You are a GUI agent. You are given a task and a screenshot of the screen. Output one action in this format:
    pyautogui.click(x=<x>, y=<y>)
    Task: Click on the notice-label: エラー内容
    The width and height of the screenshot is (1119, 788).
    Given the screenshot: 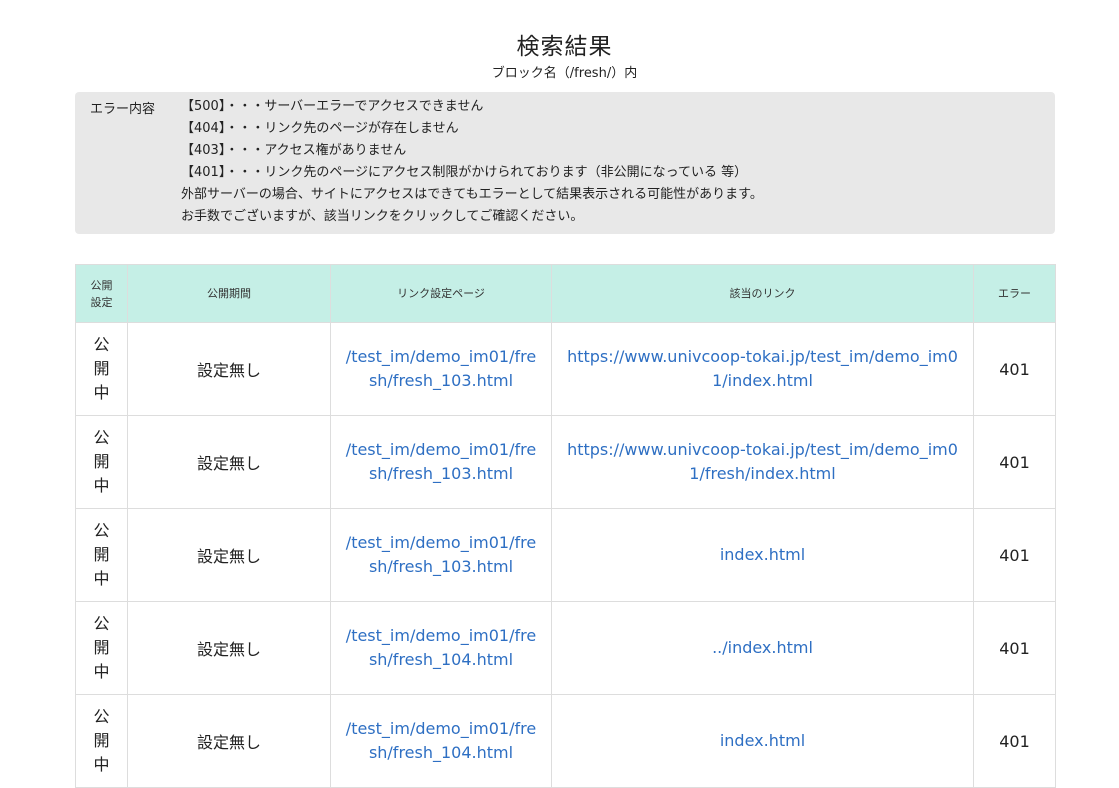 What is the action you would take?
    pyautogui.click(x=123, y=109)
    